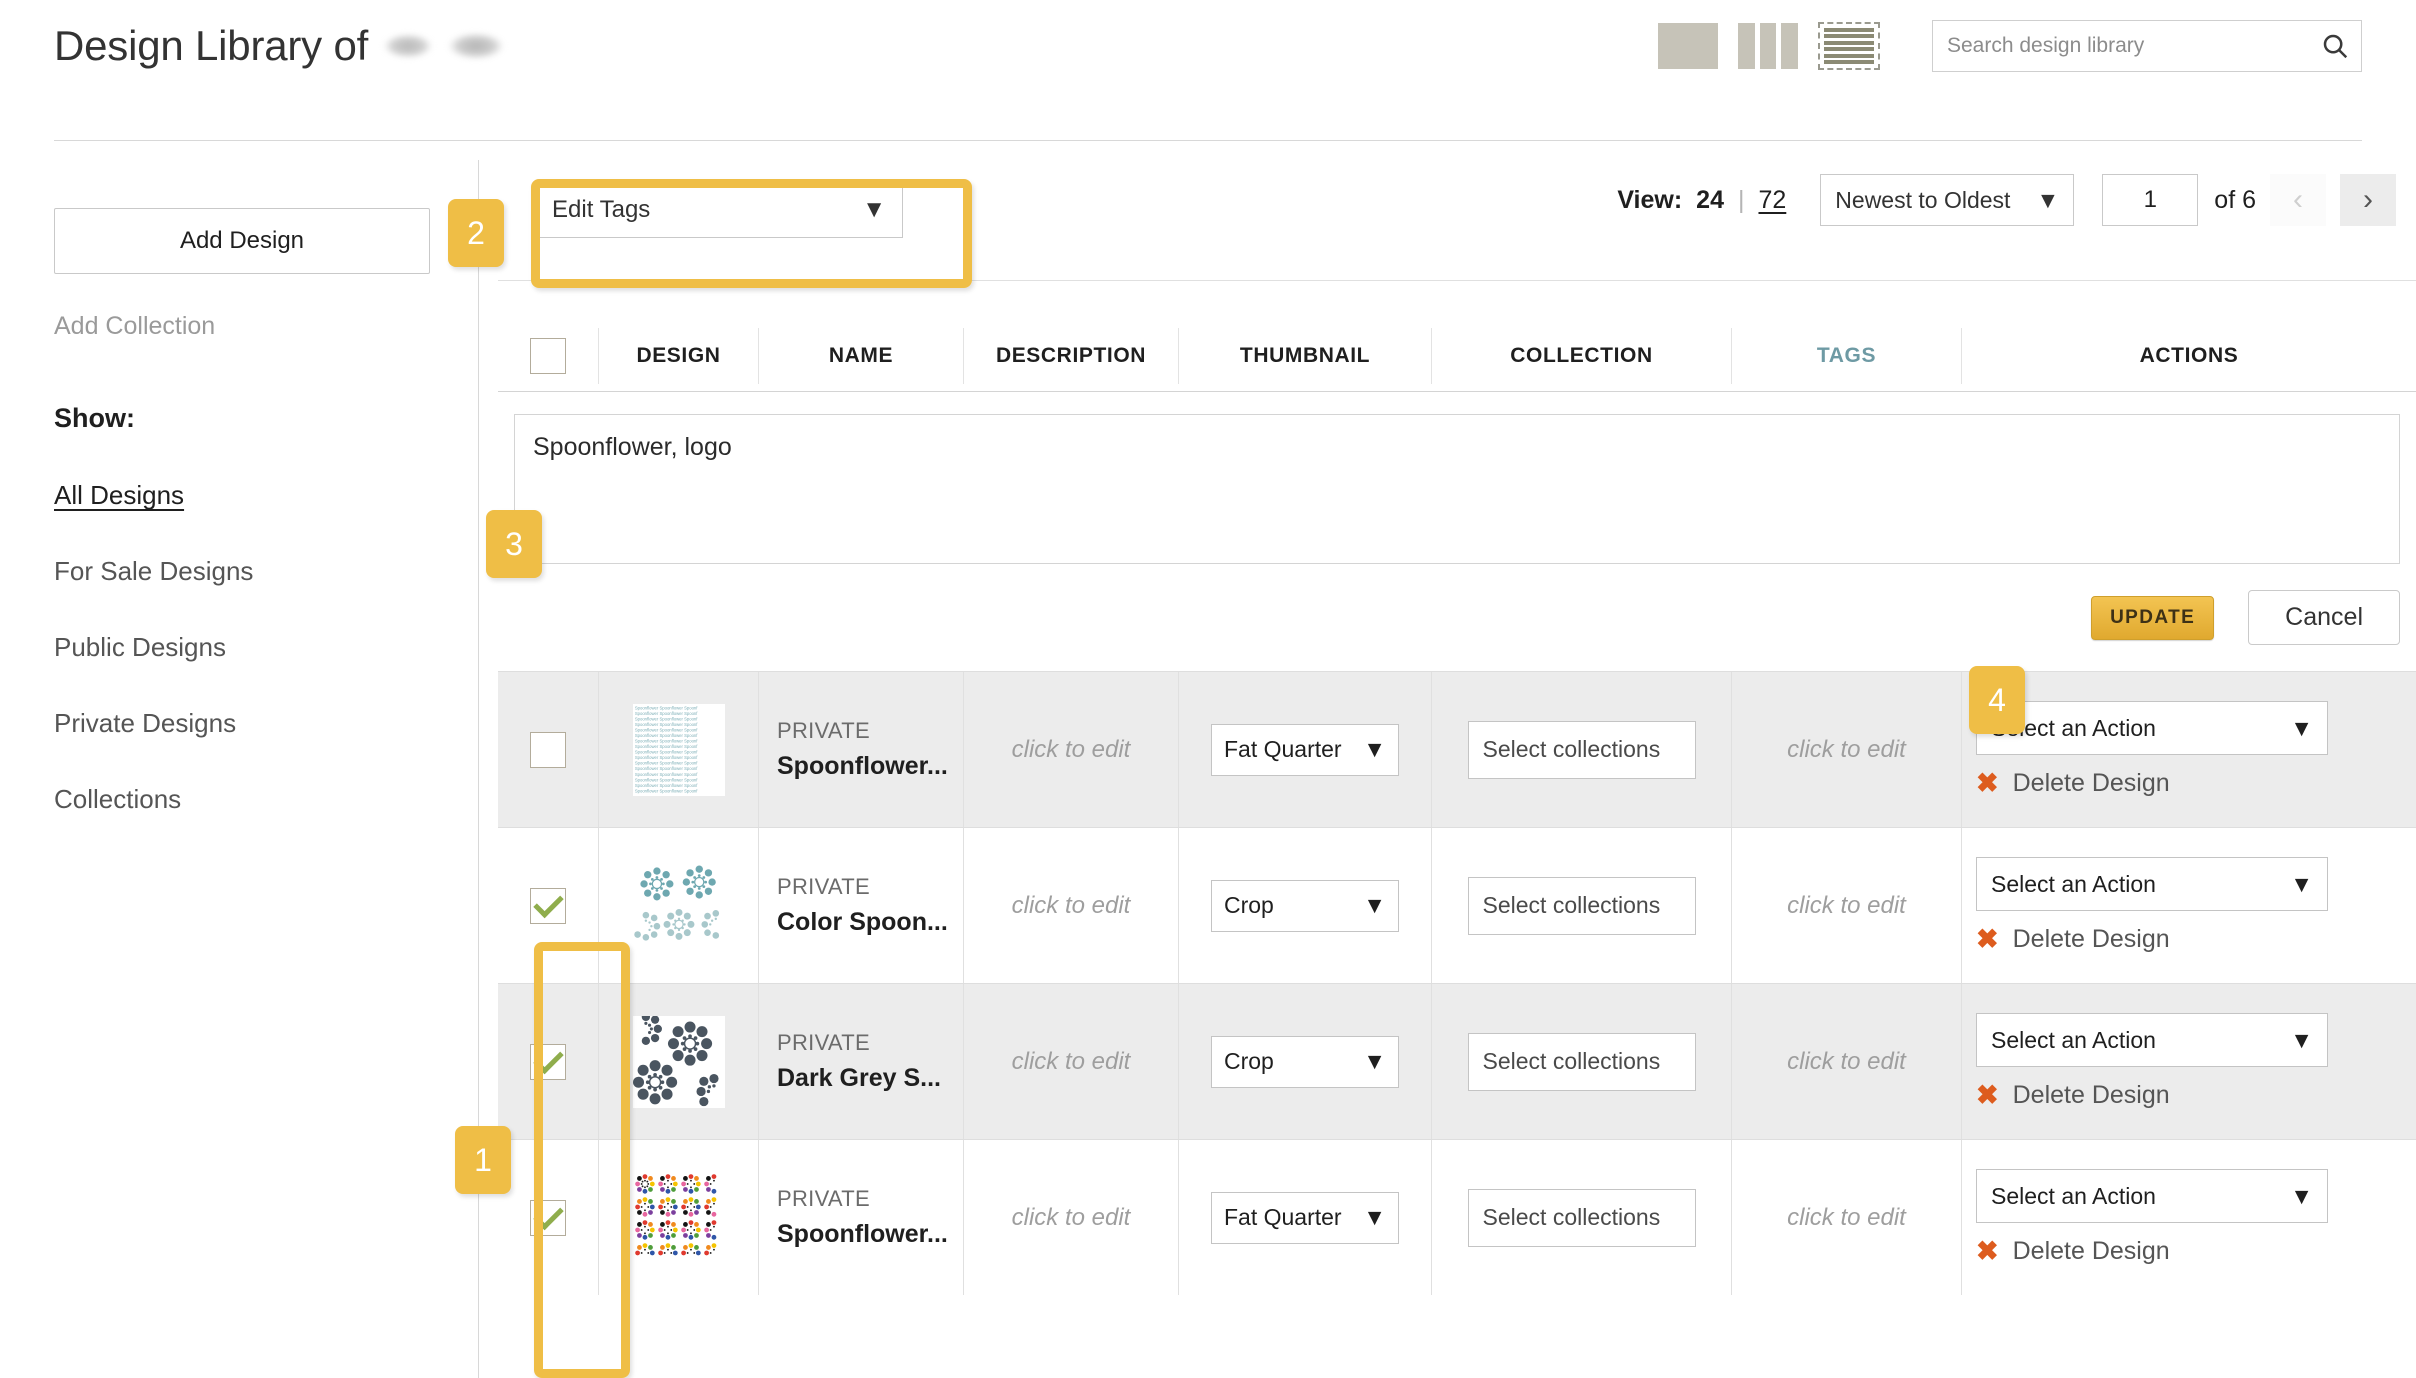 The height and width of the screenshot is (1378, 2416). Describe the element at coordinates (266, 326) in the screenshot. I see `add-collection-link: Add Collection` at that location.